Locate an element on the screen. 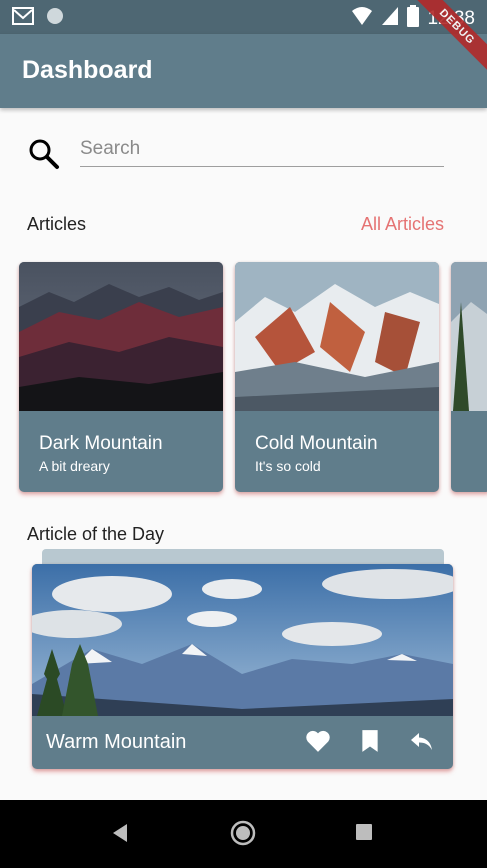  search-input is located at coordinates (262, 149).